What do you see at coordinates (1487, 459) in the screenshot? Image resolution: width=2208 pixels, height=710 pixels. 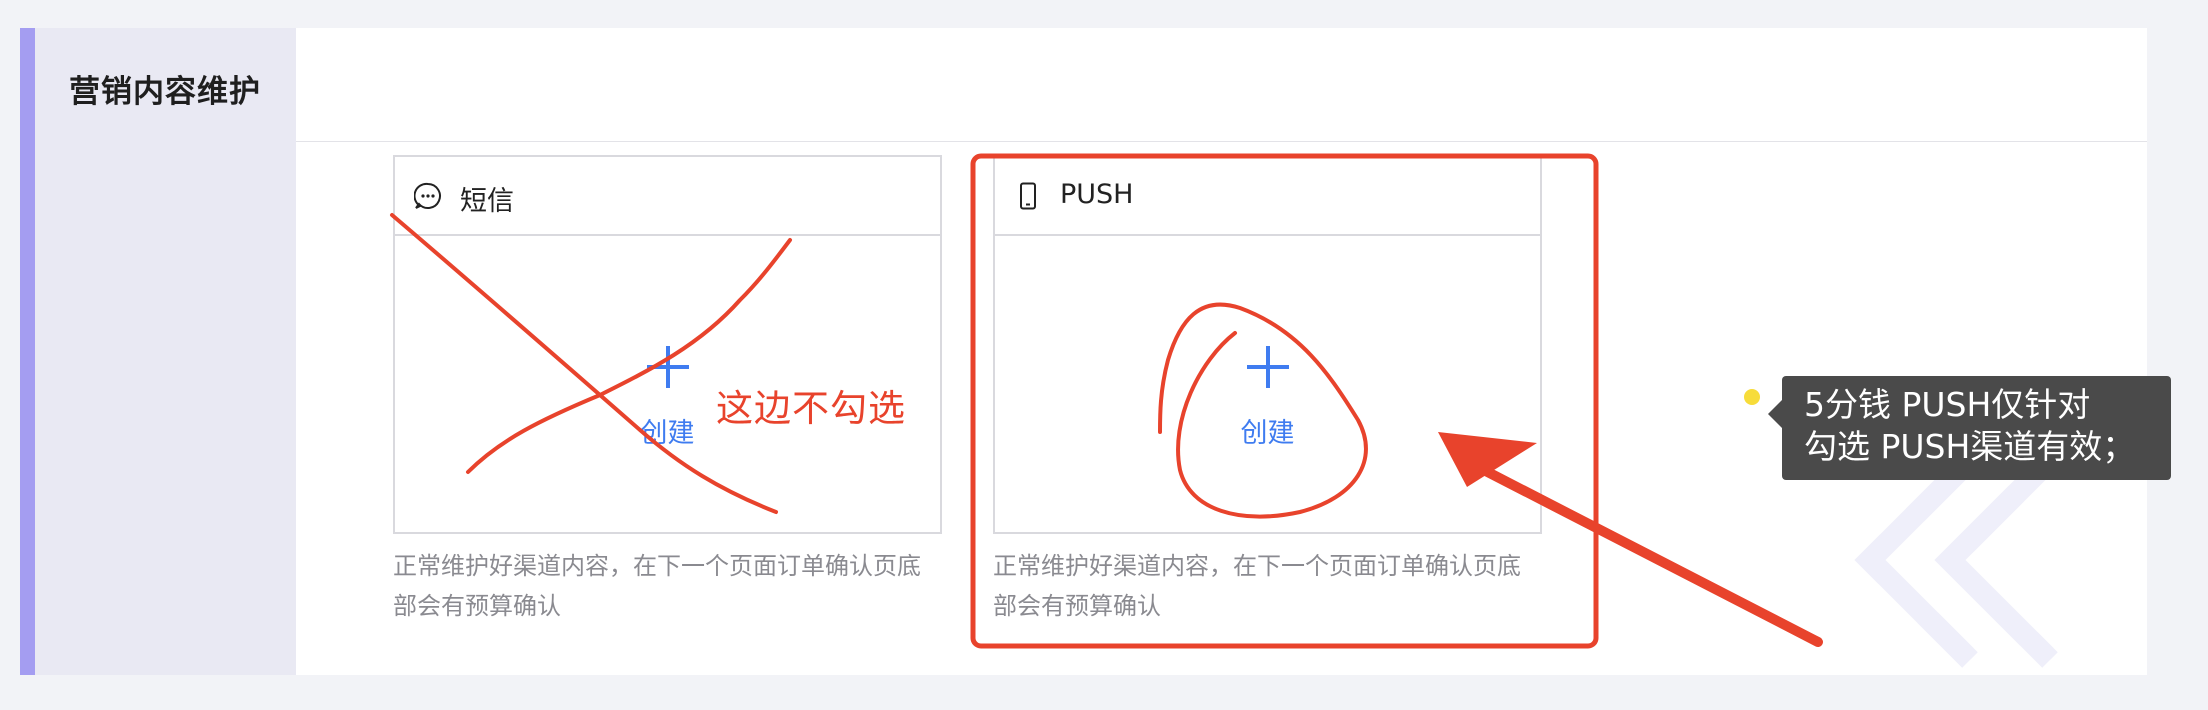 I see `arrow-head` at bounding box center [1487, 459].